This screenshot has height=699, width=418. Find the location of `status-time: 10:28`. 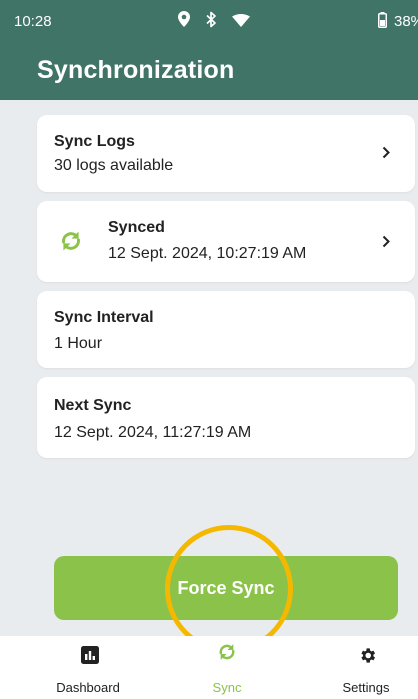

status-time: 10:28 is located at coordinates (33, 21).